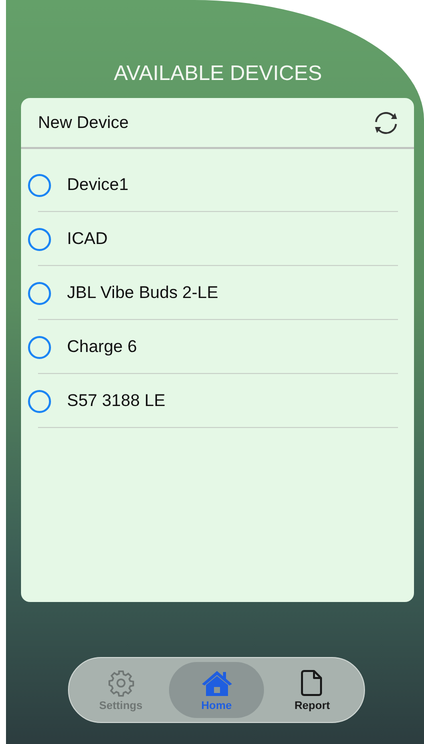 The width and height of the screenshot is (424, 744). What do you see at coordinates (97, 185) in the screenshot?
I see `device-name: Device1` at bounding box center [97, 185].